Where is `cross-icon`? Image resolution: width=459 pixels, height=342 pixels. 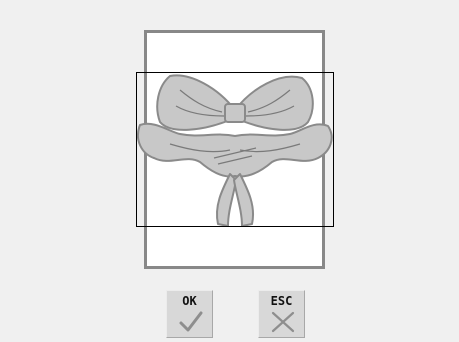 cross-icon is located at coordinates (283, 322).